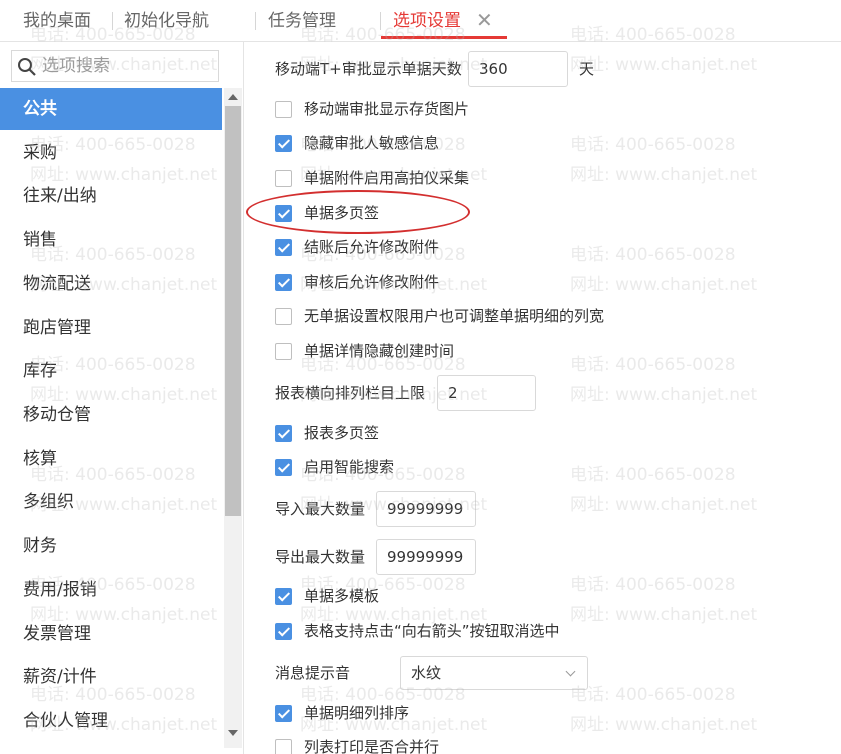 This screenshot has height=754, width=841. What do you see at coordinates (111, 502) in the screenshot?
I see `menu-item-multi-org: 多组织` at bounding box center [111, 502].